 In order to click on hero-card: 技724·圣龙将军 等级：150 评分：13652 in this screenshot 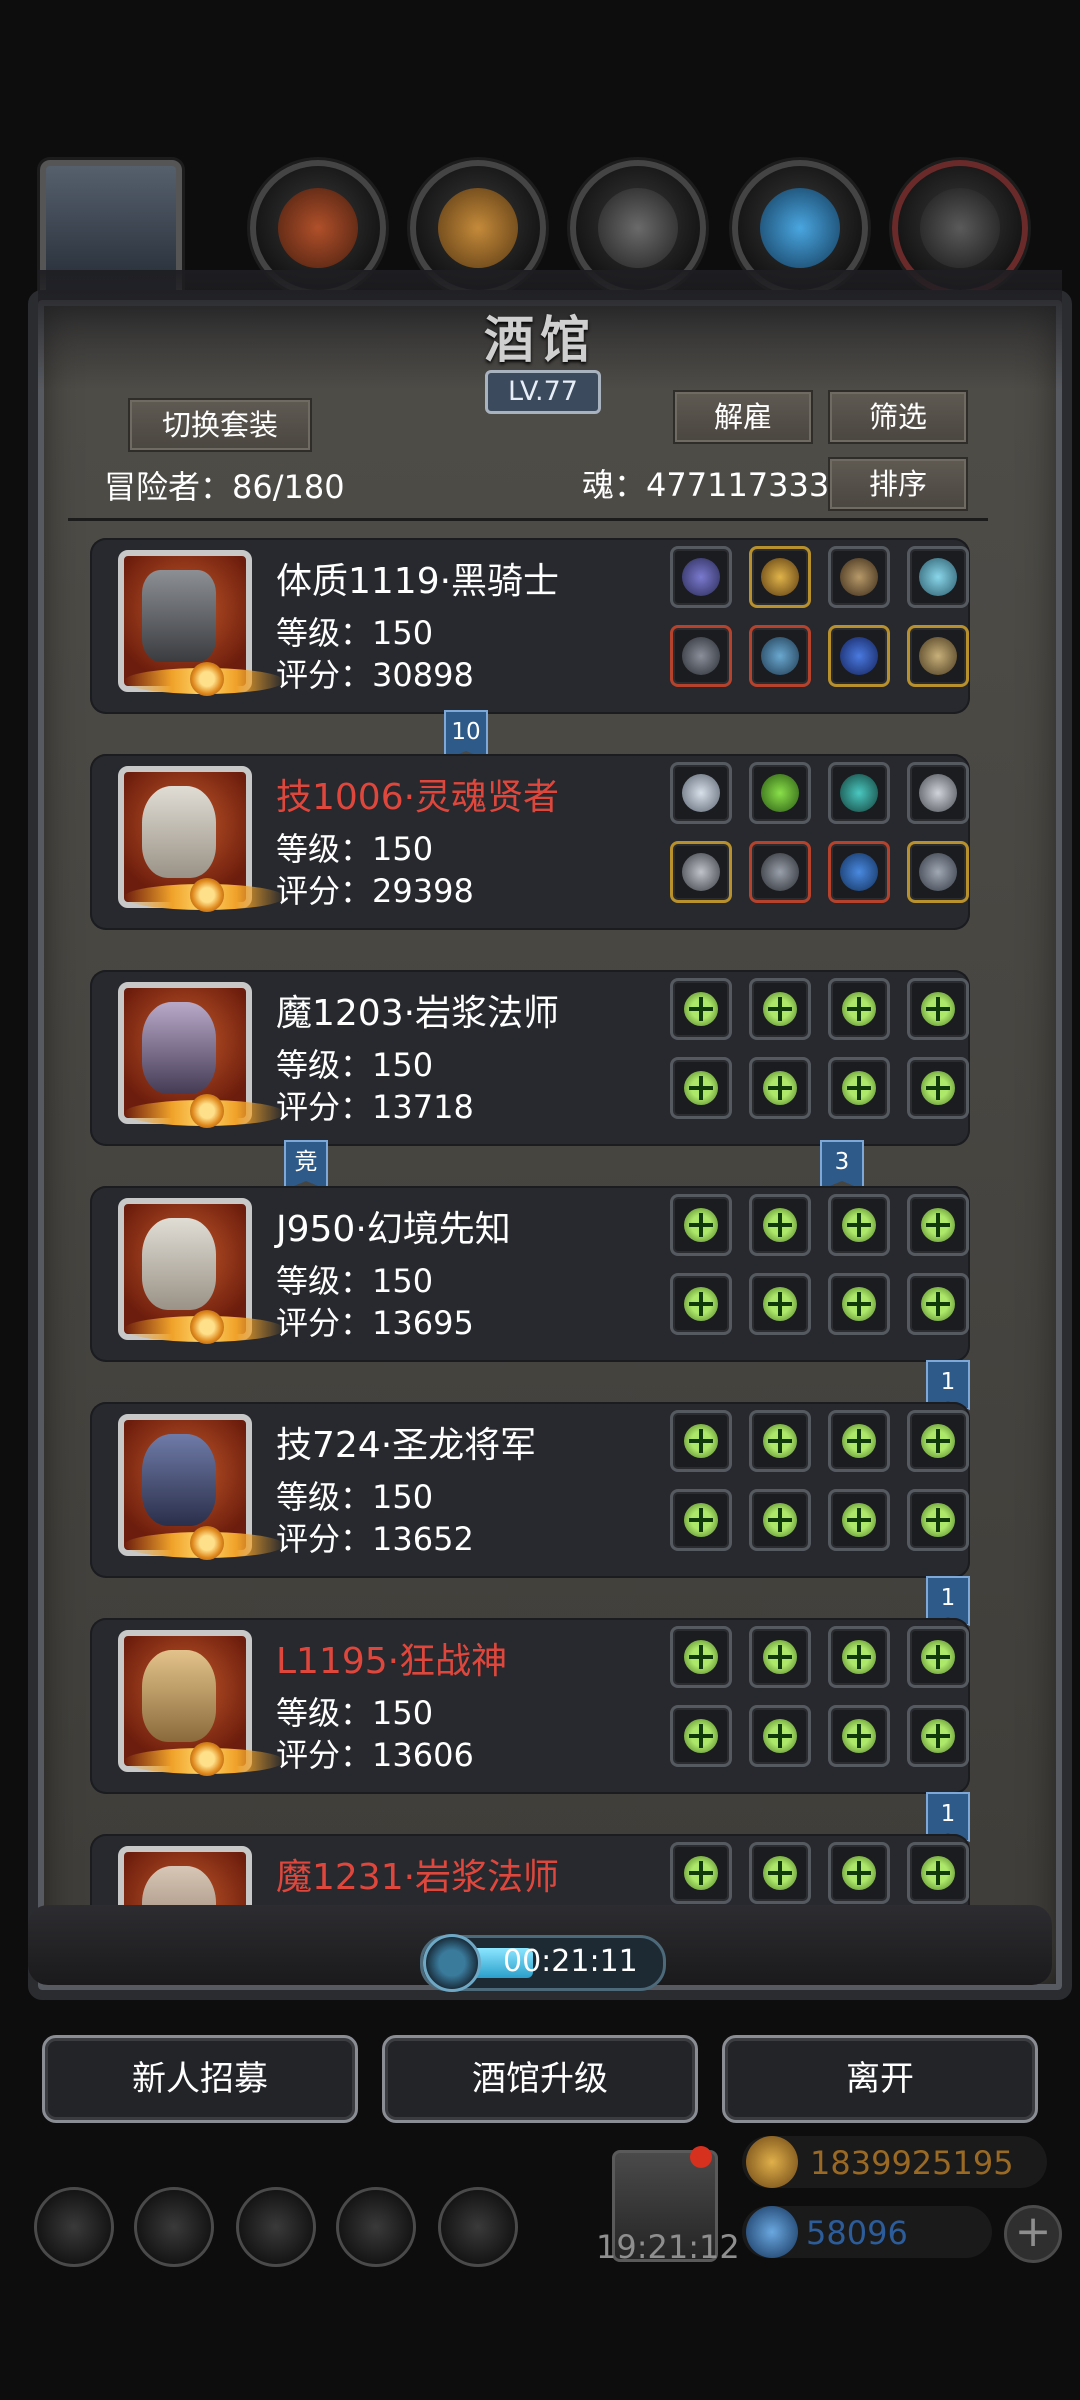, I will do `click(530, 1490)`.